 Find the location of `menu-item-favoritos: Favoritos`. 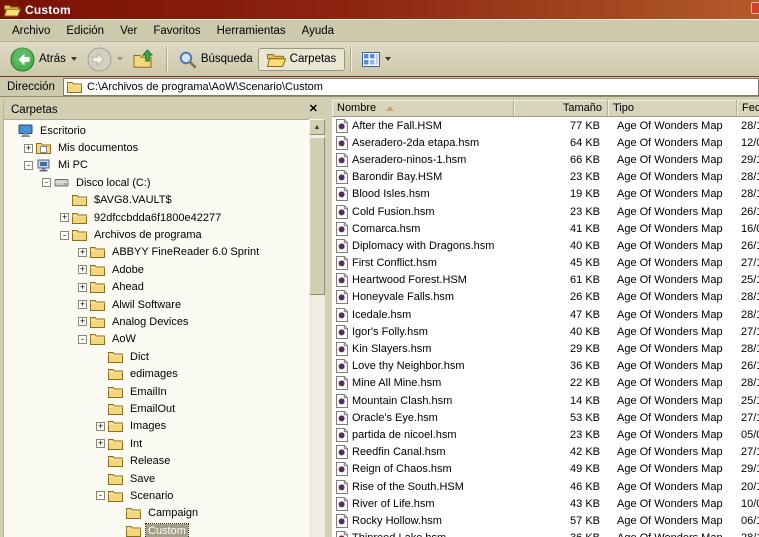

menu-item-favoritos: Favoritos is located at coordinates (176, 31).